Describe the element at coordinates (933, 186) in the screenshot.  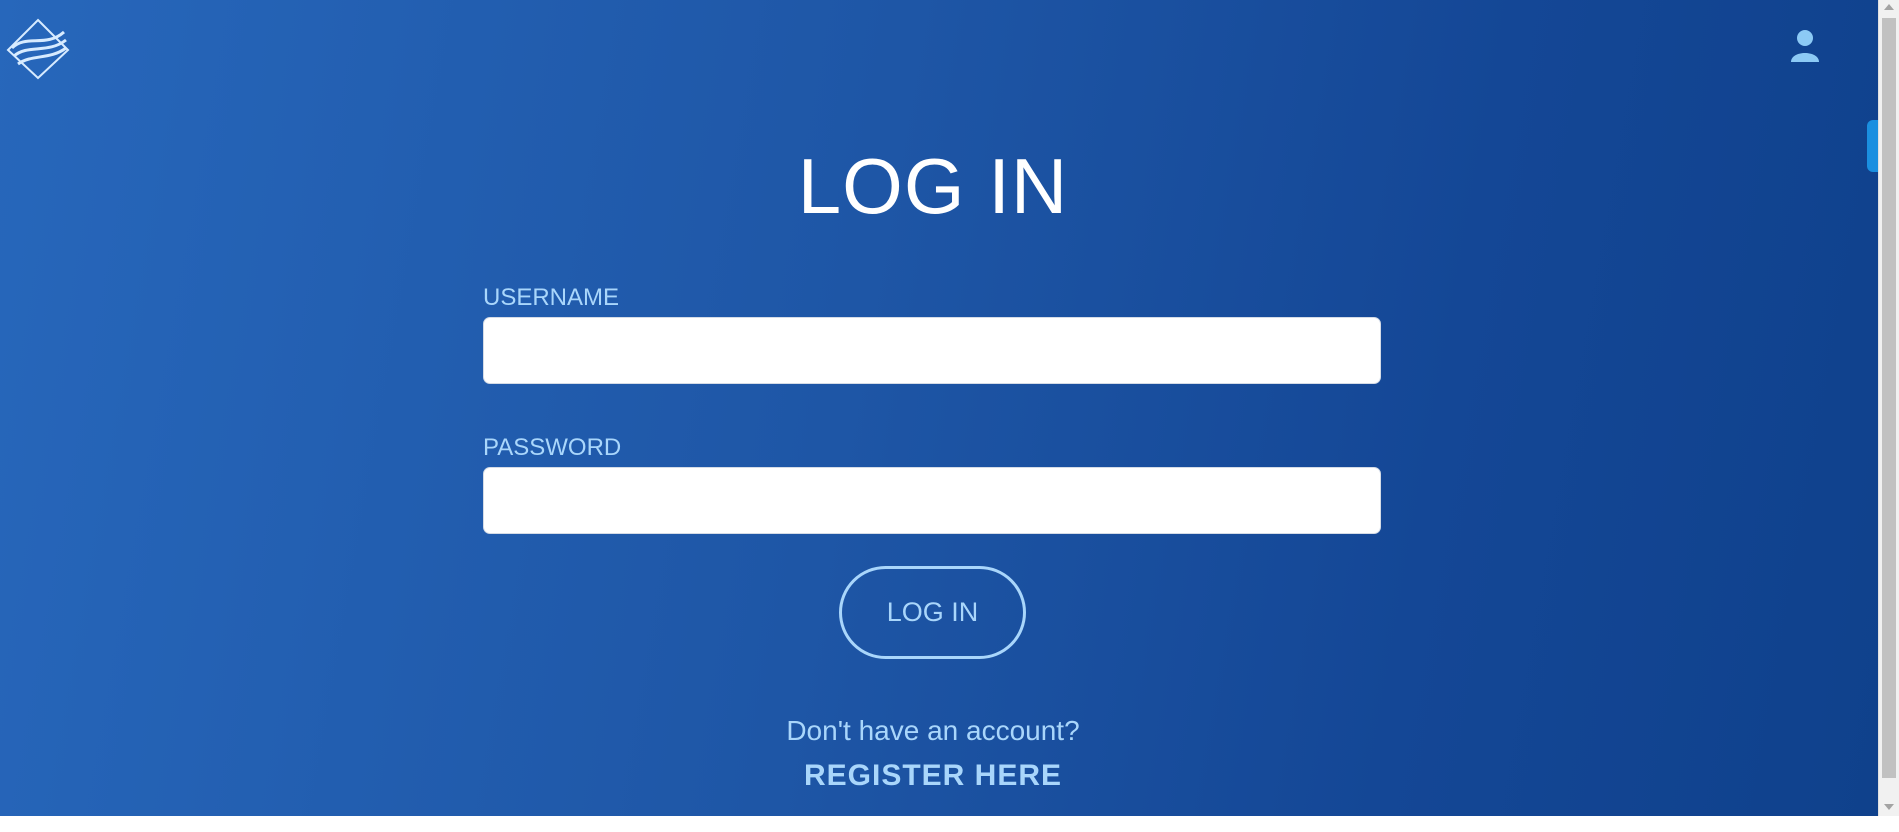
I see `page-title: LOG IN` at that location.